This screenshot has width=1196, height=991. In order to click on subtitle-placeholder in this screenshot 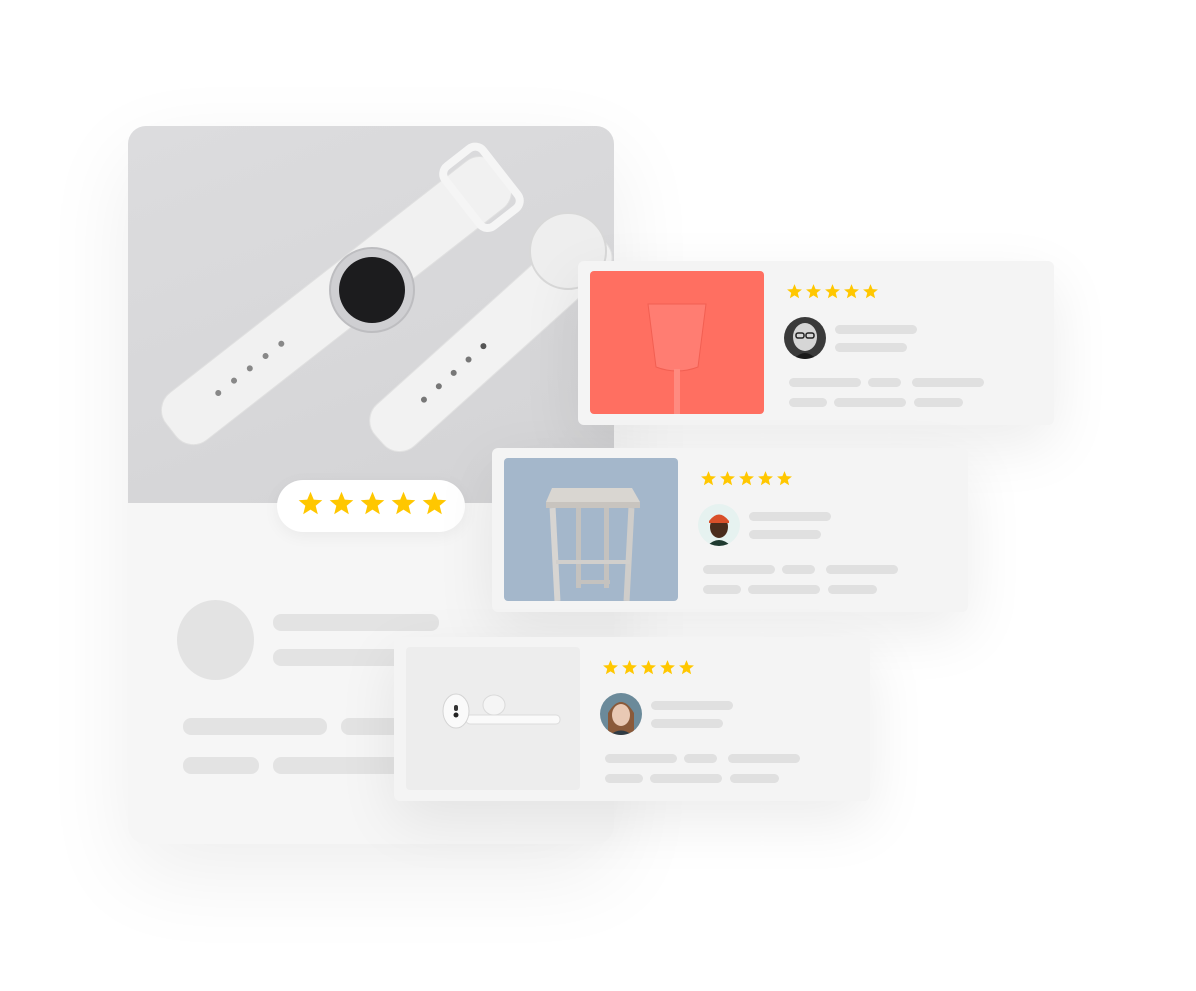, I will do `click(338, 657)`.